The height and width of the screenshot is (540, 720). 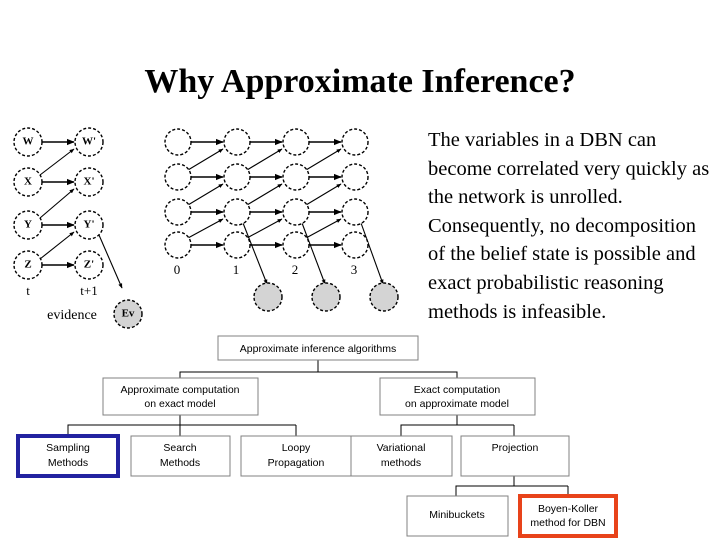 What do you see at coordinates (401, 448) in the screenshot?
I see `taxonomy-box-variational-methods-line1: Variational` at bounding box center [401, 448].